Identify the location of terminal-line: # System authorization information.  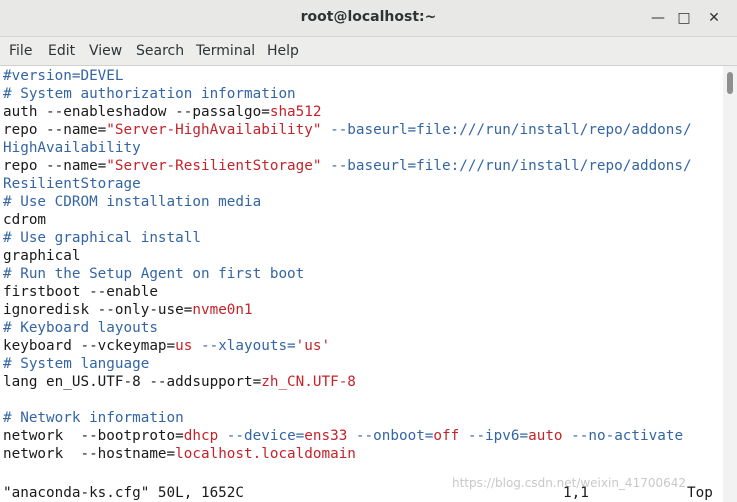
(149, 94).